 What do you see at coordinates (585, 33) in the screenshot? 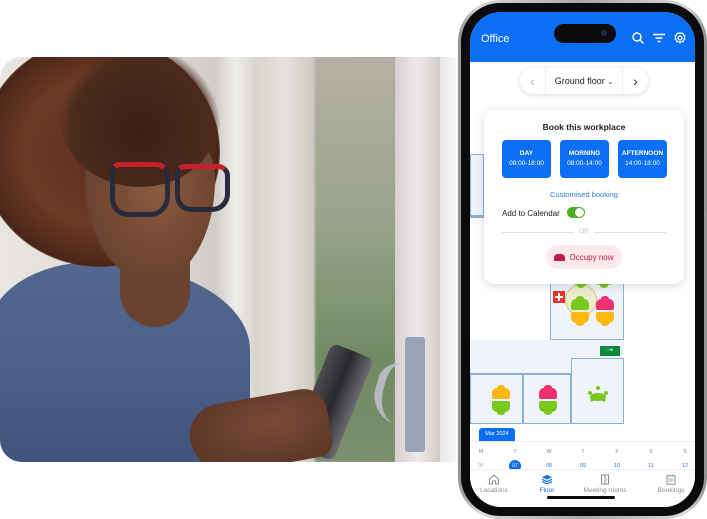
I see `dynamic-island` at bounding box center [585, 33].